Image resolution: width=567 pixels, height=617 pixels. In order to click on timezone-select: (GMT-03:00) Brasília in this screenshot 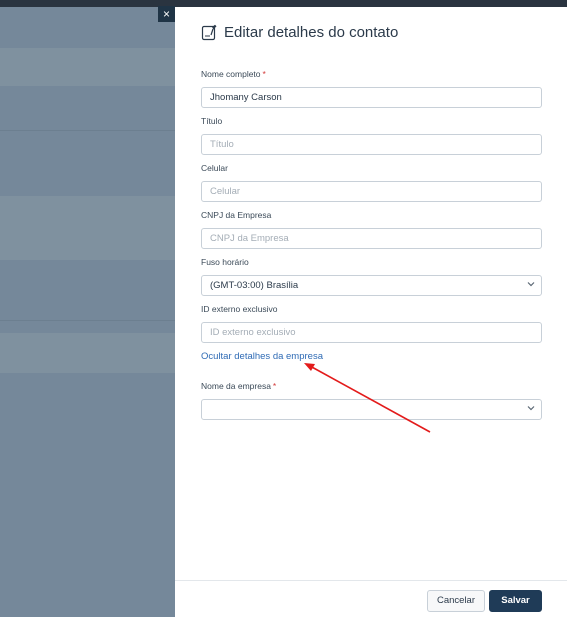, I will do `click(371, 285)`.